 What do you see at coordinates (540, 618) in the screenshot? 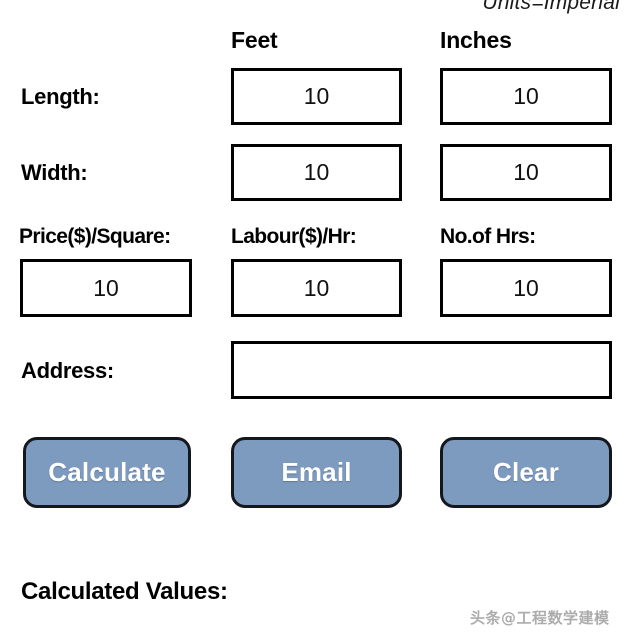
I see `watermark: 头条@工程数学建模` at bounding box center [540, 618].